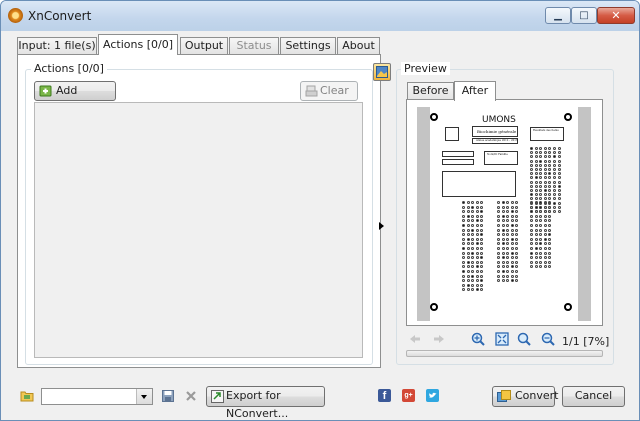  What do you see at coordinates (384, 395) in the screenshot?
I see `facebook-icon: f` at bounding box center [384, 395].